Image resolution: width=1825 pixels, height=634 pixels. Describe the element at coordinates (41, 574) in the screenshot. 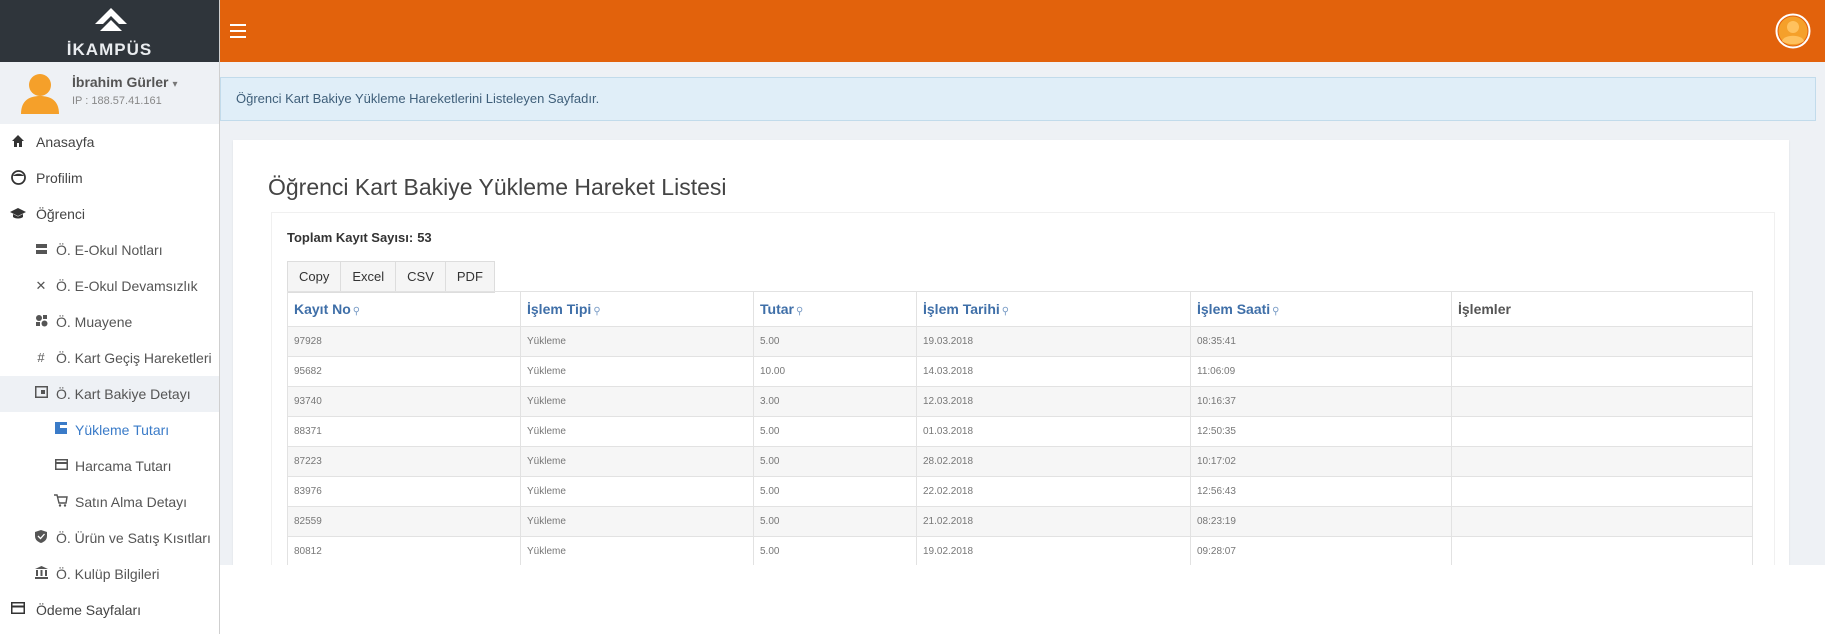

I see `bank-icon` at that location.